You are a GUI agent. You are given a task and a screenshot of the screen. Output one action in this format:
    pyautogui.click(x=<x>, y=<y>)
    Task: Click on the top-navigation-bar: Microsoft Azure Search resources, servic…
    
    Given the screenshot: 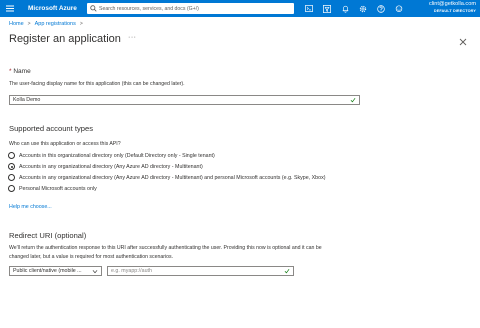 What is the action you would take?
    pyautogui.click(x=240, y=8)
    